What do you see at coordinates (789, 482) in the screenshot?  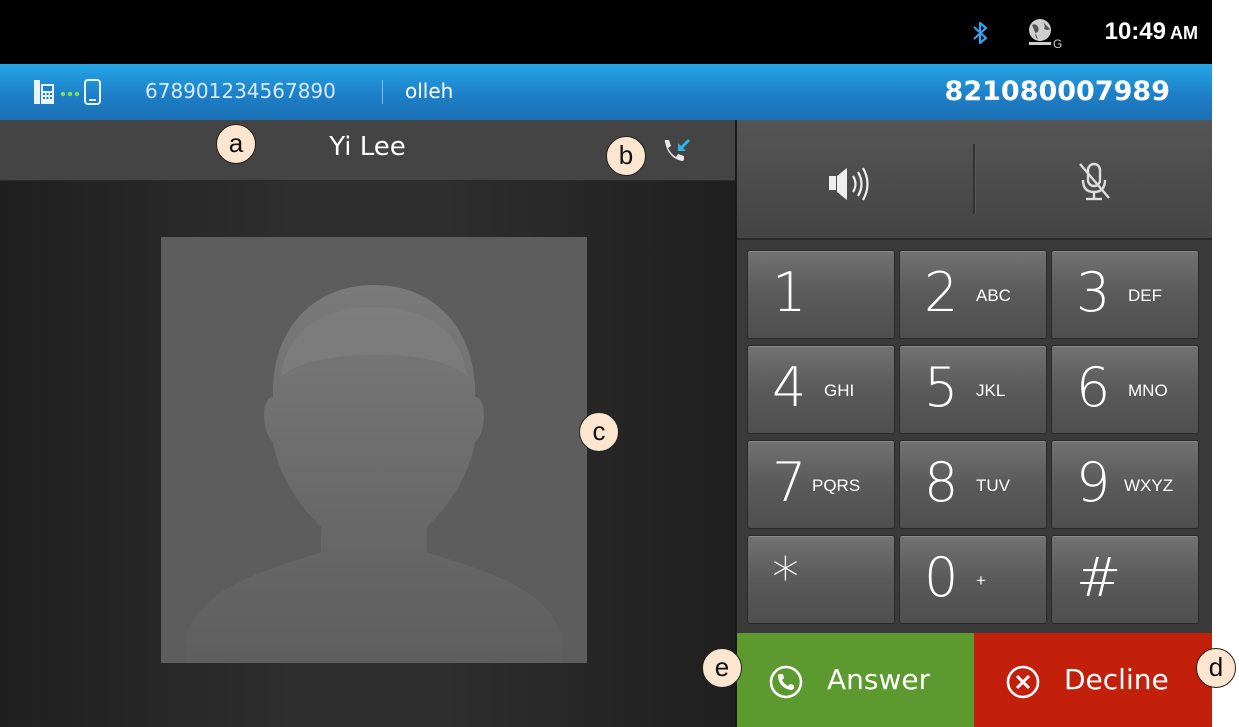 I see `key-digit: 7` at bounding box center [789, 482].